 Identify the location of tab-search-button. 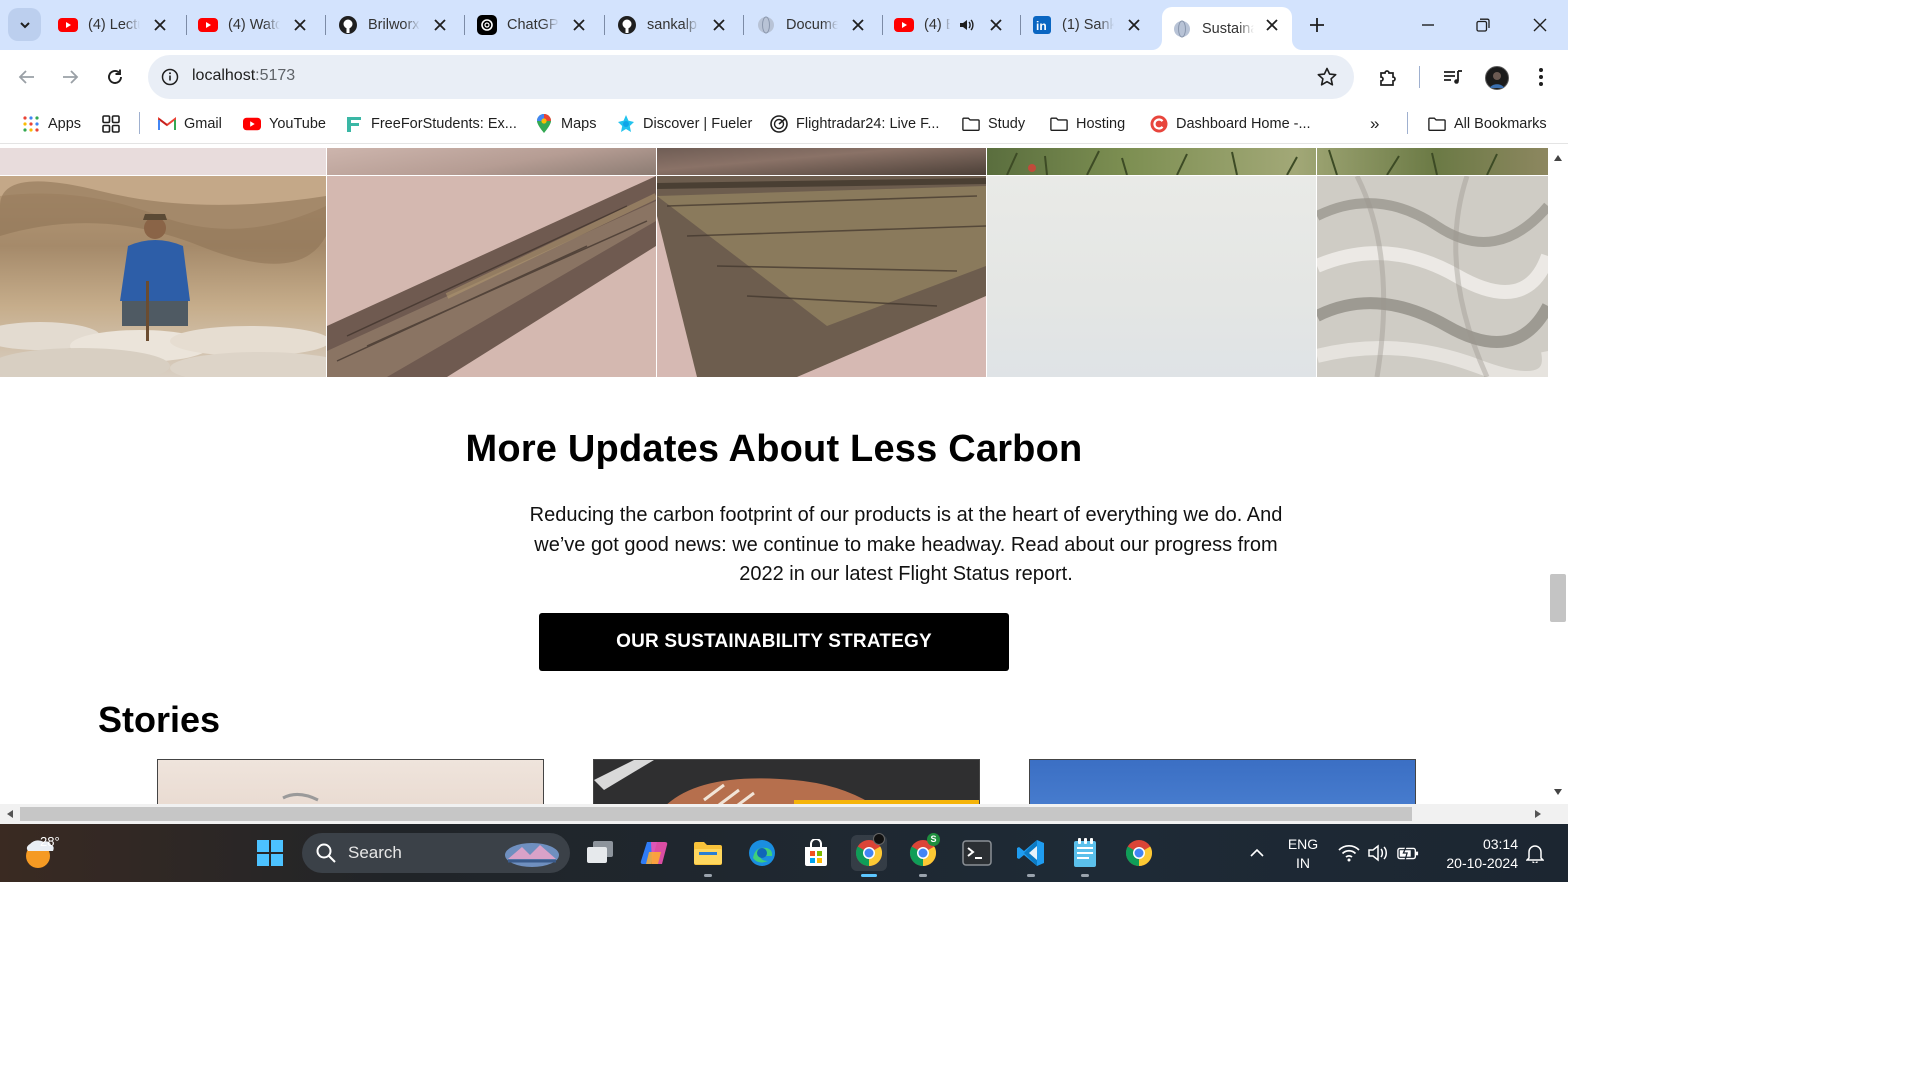
(24, 24).